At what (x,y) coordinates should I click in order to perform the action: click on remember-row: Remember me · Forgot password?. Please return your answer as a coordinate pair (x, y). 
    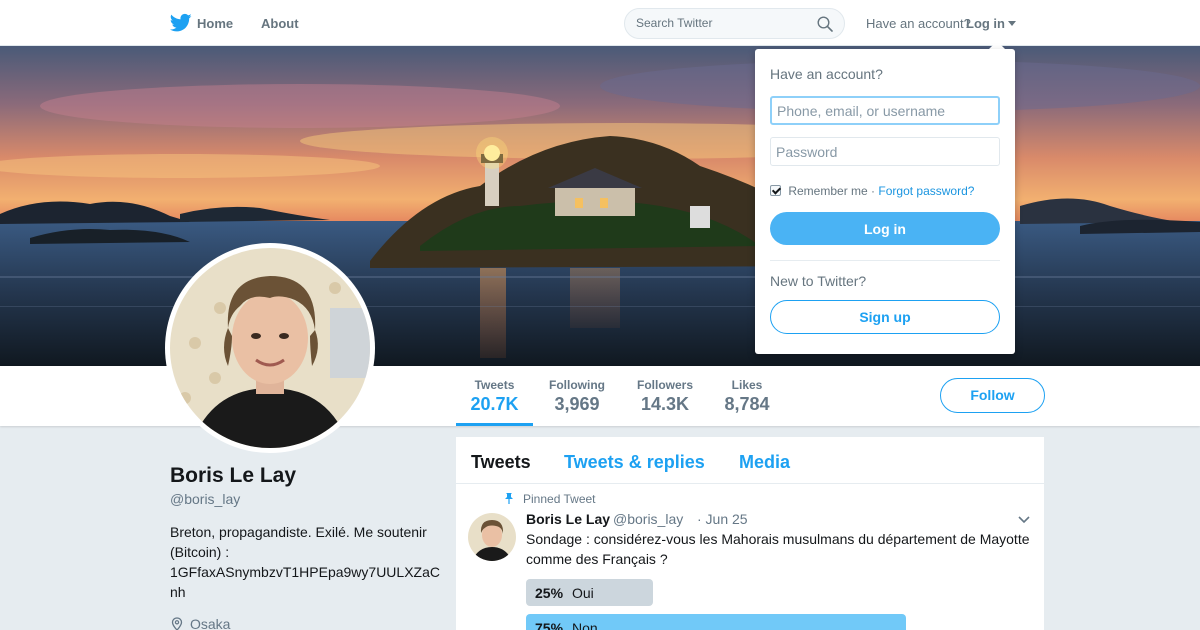
    Looking at the image, I should click on (872, 191).